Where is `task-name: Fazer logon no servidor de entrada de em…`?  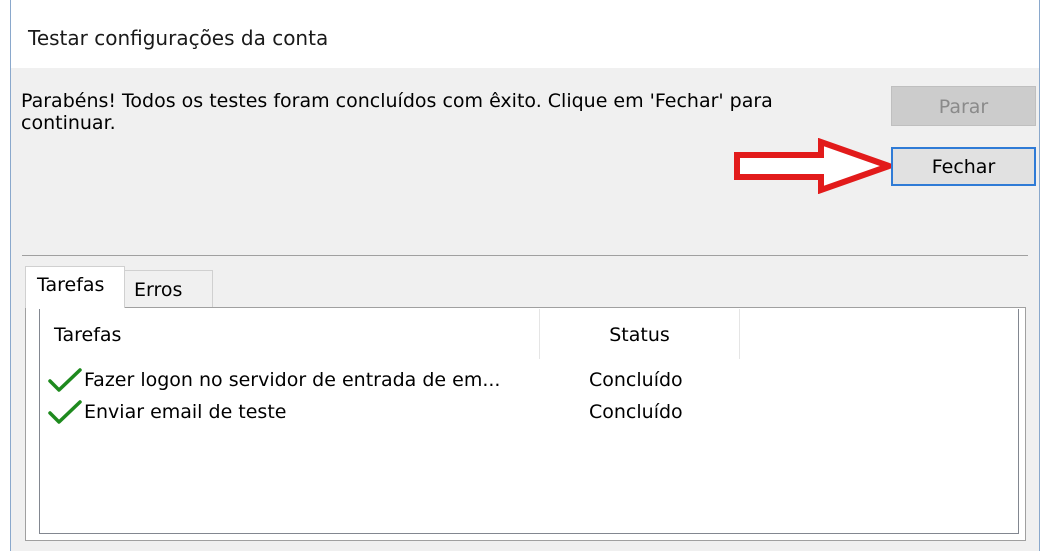
task-name: Fazer logon no servidor de entrada de em… is located at coordinates (292, 380).